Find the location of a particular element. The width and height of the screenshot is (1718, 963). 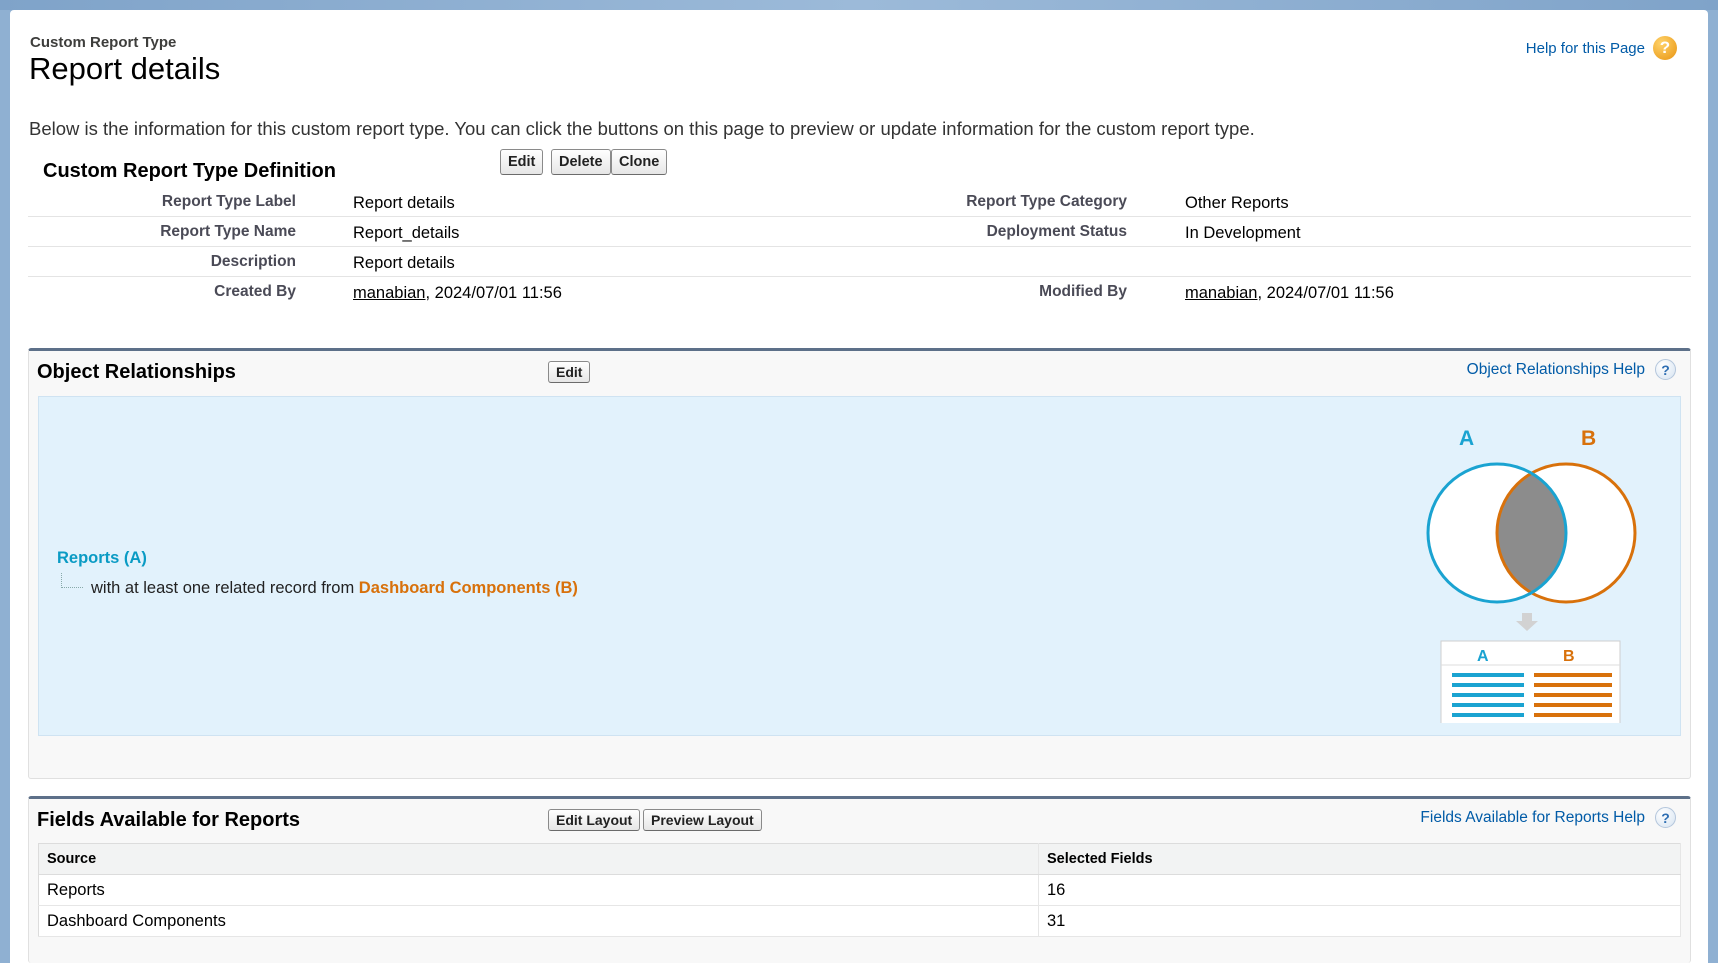

report-type-name-value: Report_details is located at coordinates (406, 233).